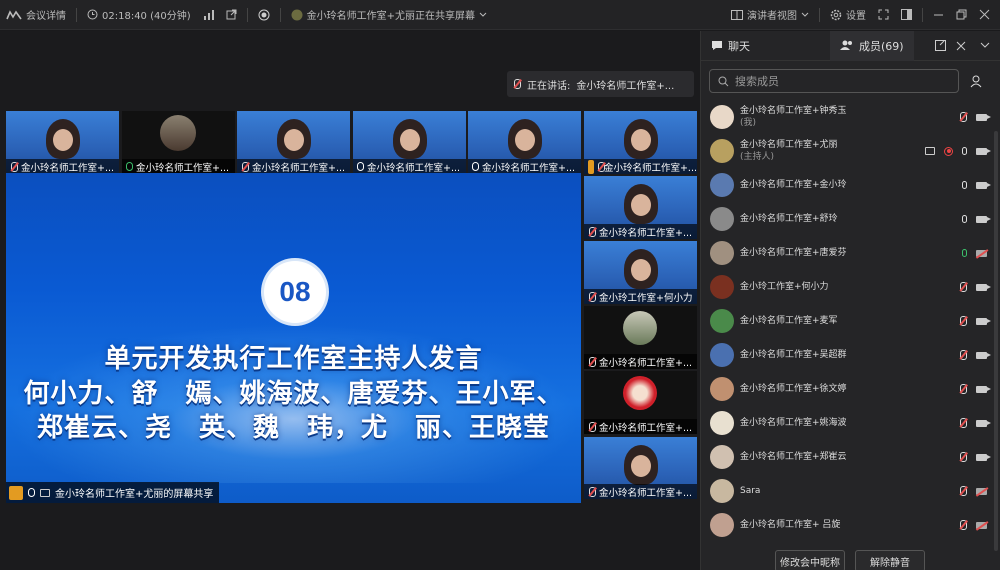  I want to click on invite-member-button, so click(977, 81).